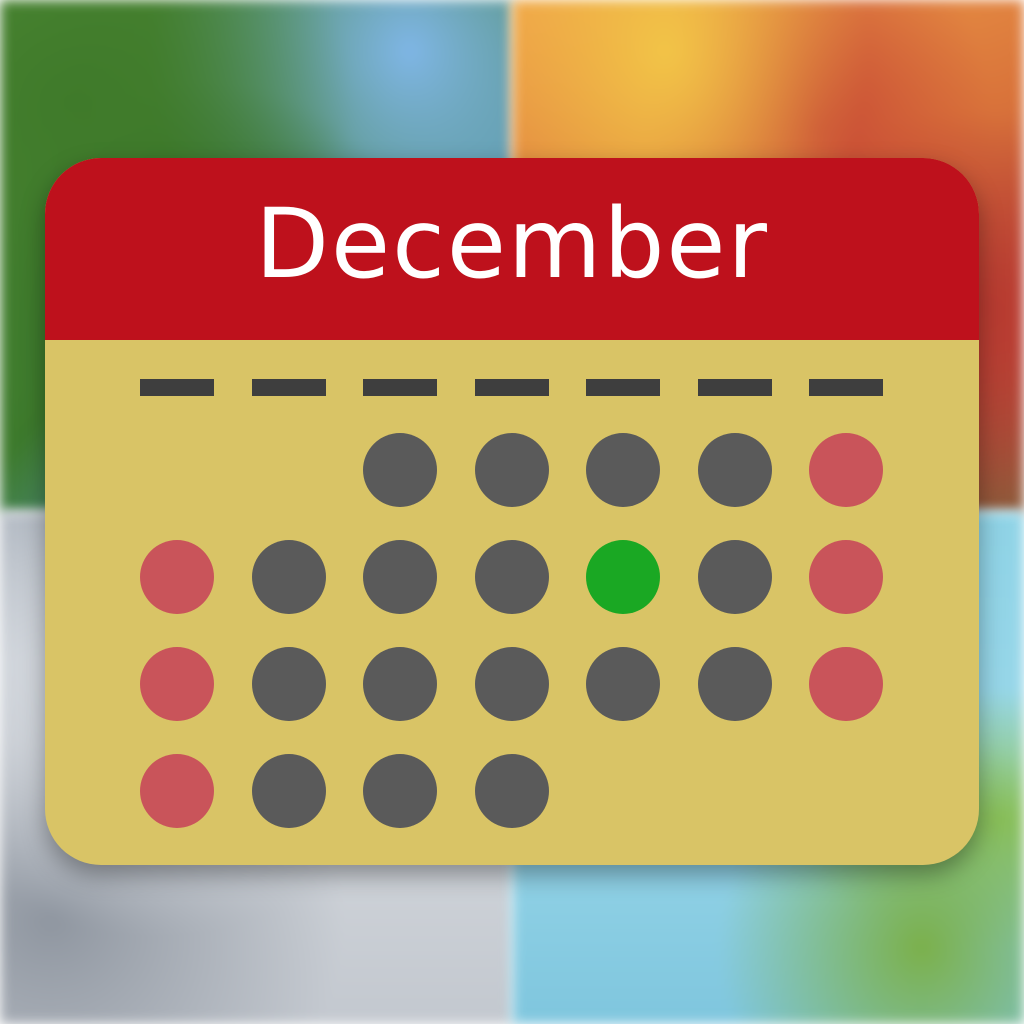 Image resolution: width=1024 pixels, height=1024 pixels. I want to click on today-day-dot, so click(623, 577).